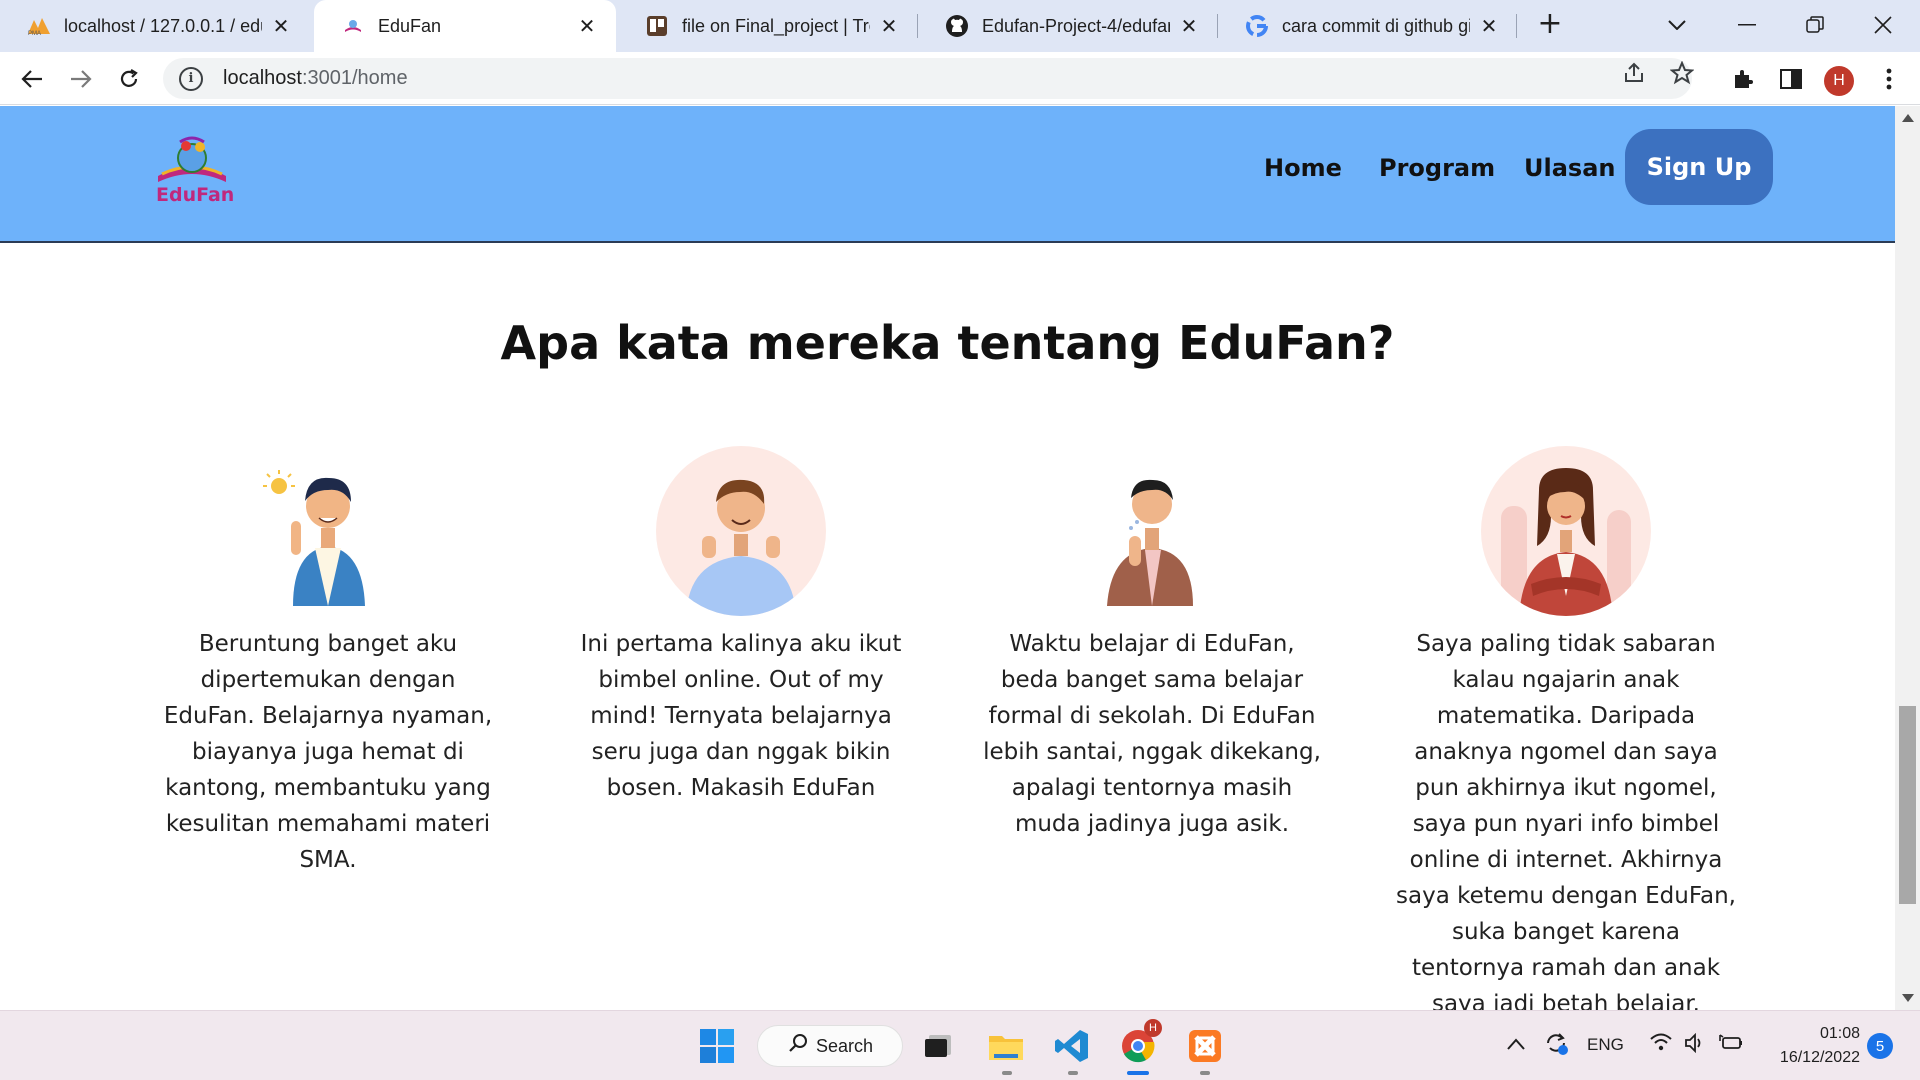  I want to click on url-text: localhost:3001/home, so click(315, 78).